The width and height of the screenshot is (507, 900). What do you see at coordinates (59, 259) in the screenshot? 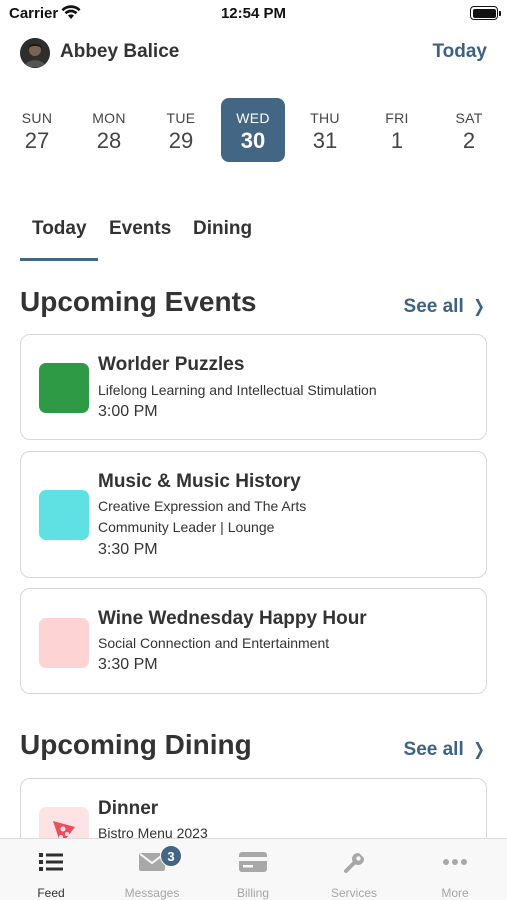
I see `active-tab-indicator` at bounding box center [59, 259].